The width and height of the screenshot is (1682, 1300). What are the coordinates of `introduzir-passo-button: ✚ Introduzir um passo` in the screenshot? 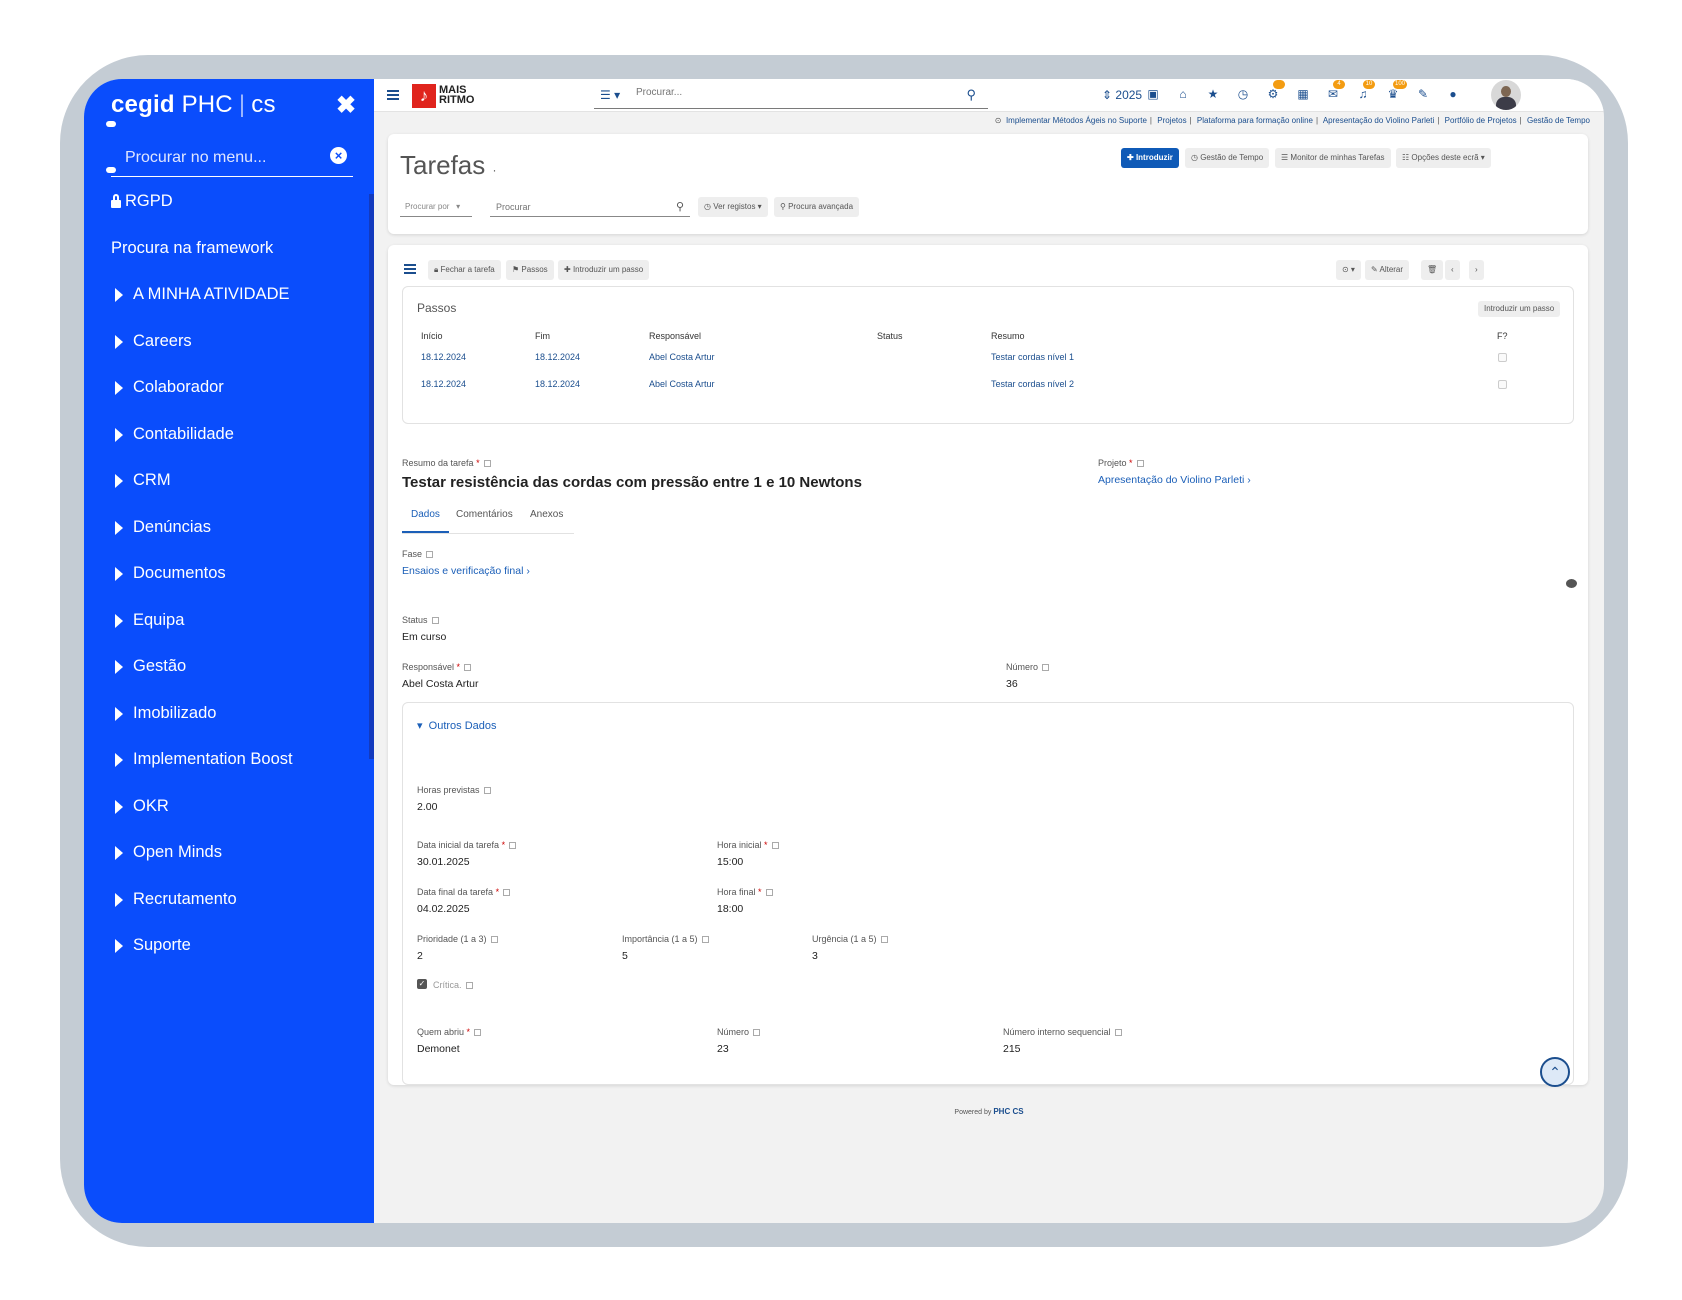 It's located at (604, 270).